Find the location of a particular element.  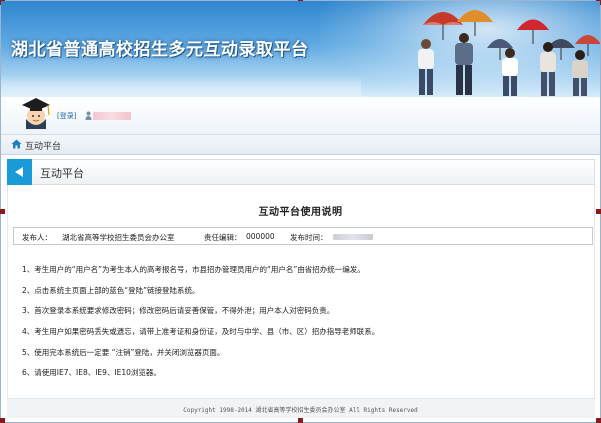

publisher-value: 湖北省高等学校招生委员会办公室 is located at coordinates (118, 237).